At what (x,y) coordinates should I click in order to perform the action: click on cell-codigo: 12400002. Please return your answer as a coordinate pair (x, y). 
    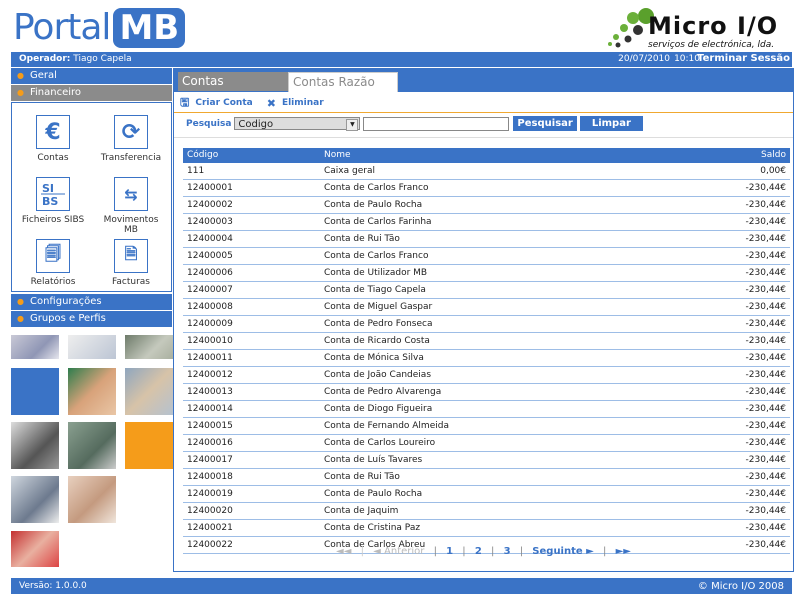
    Looking at the image, I should click on (210, 205).